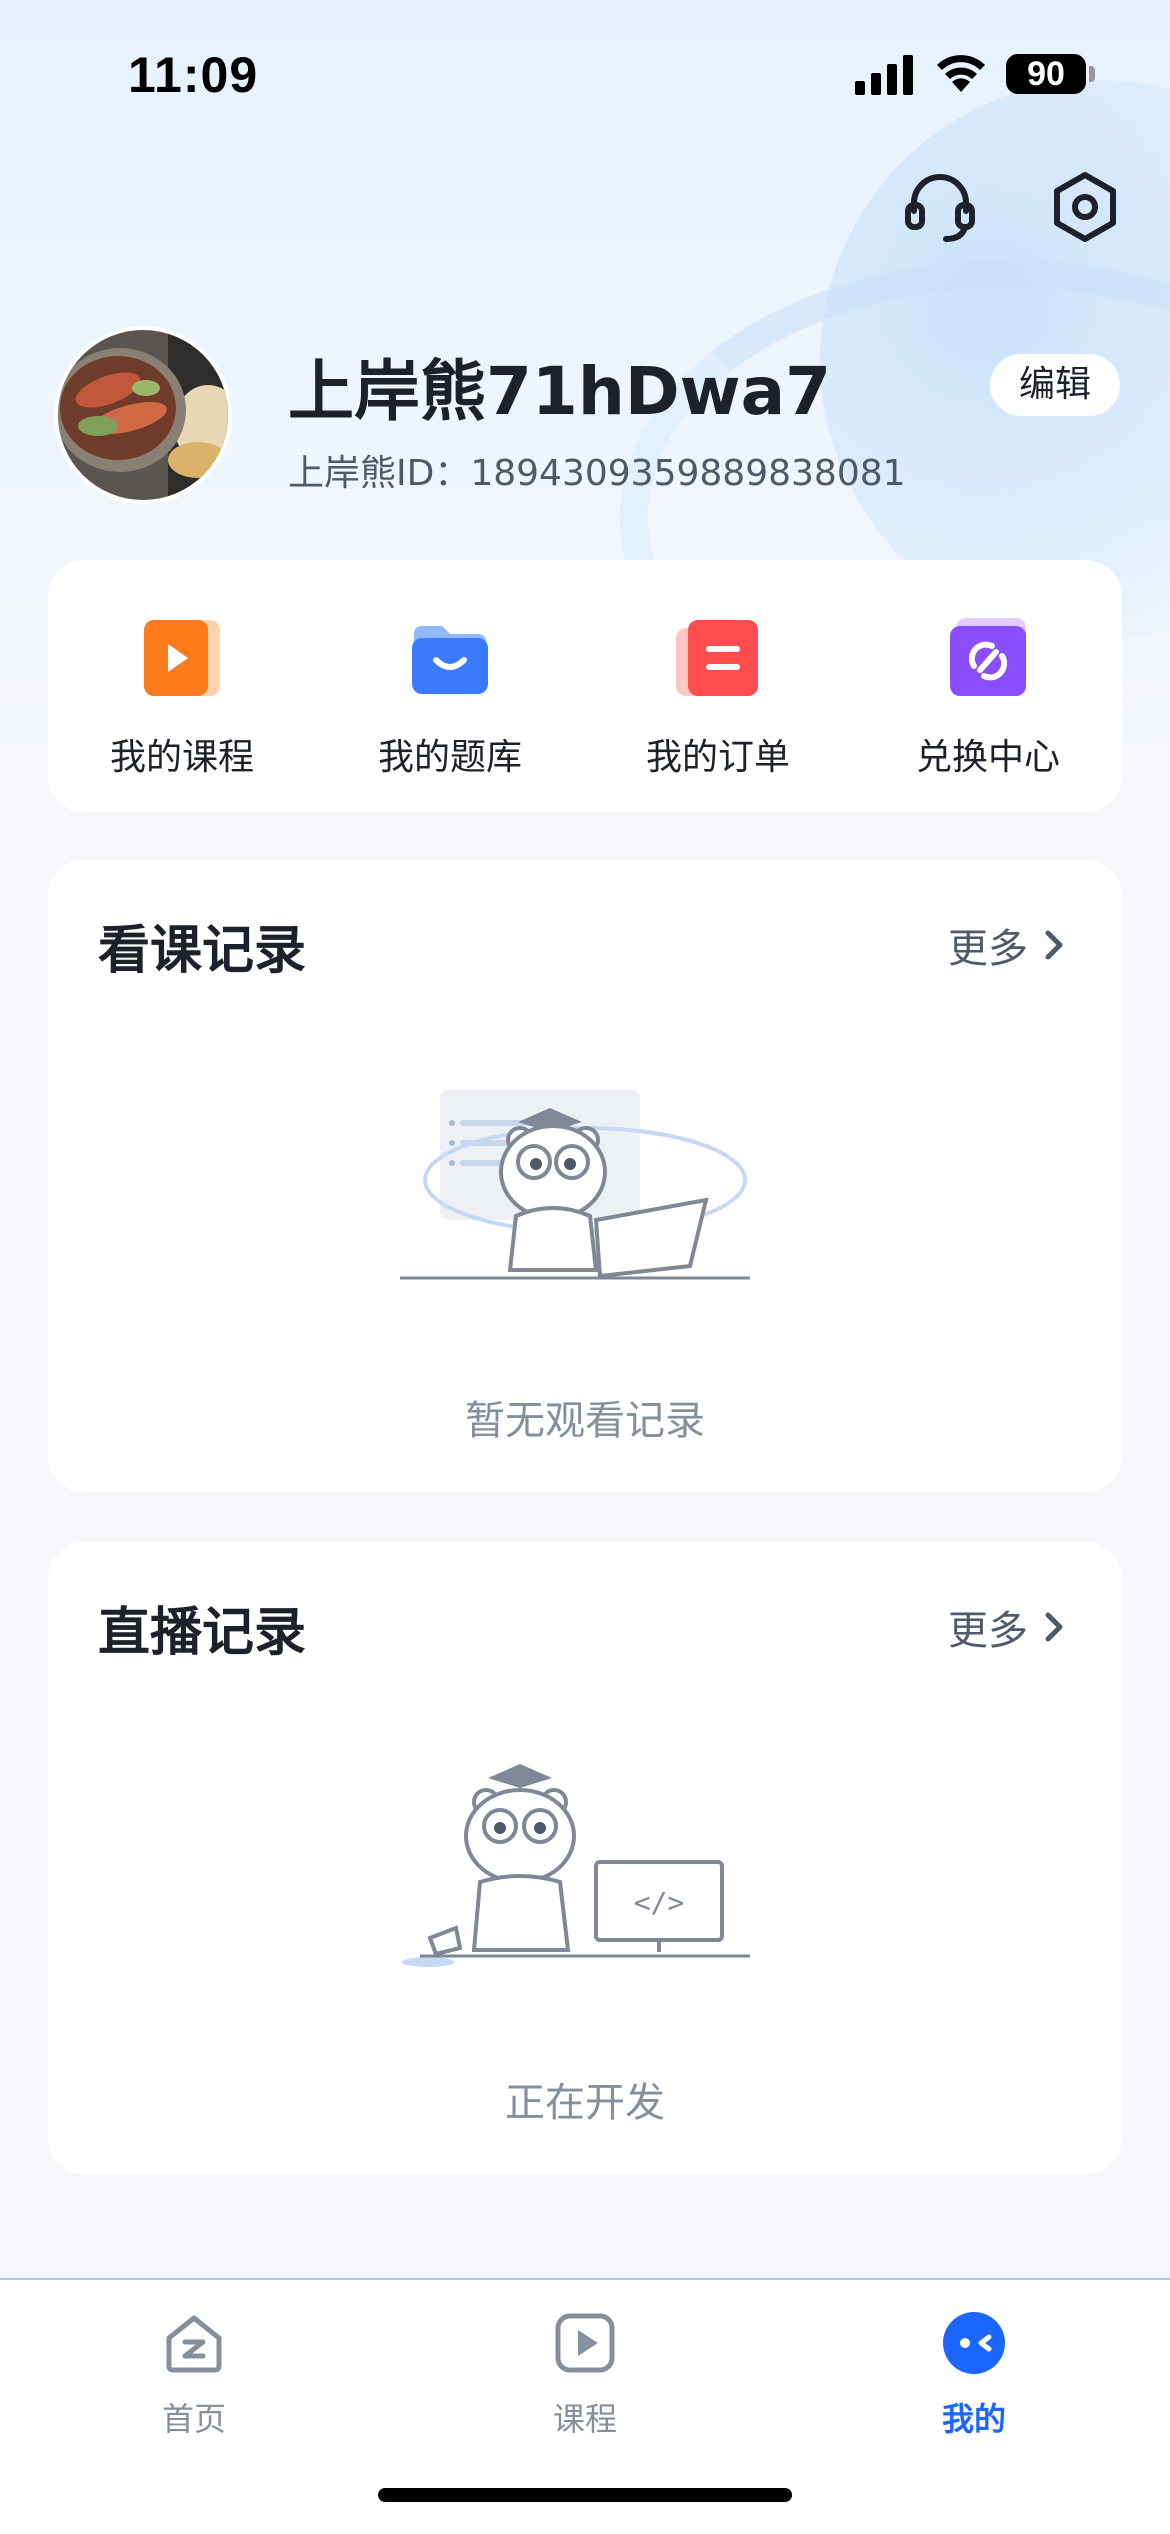  What do you see at coordinates (940, 207) in the screenshot?
I see `headset-icon` at bounding box center [940, 207].